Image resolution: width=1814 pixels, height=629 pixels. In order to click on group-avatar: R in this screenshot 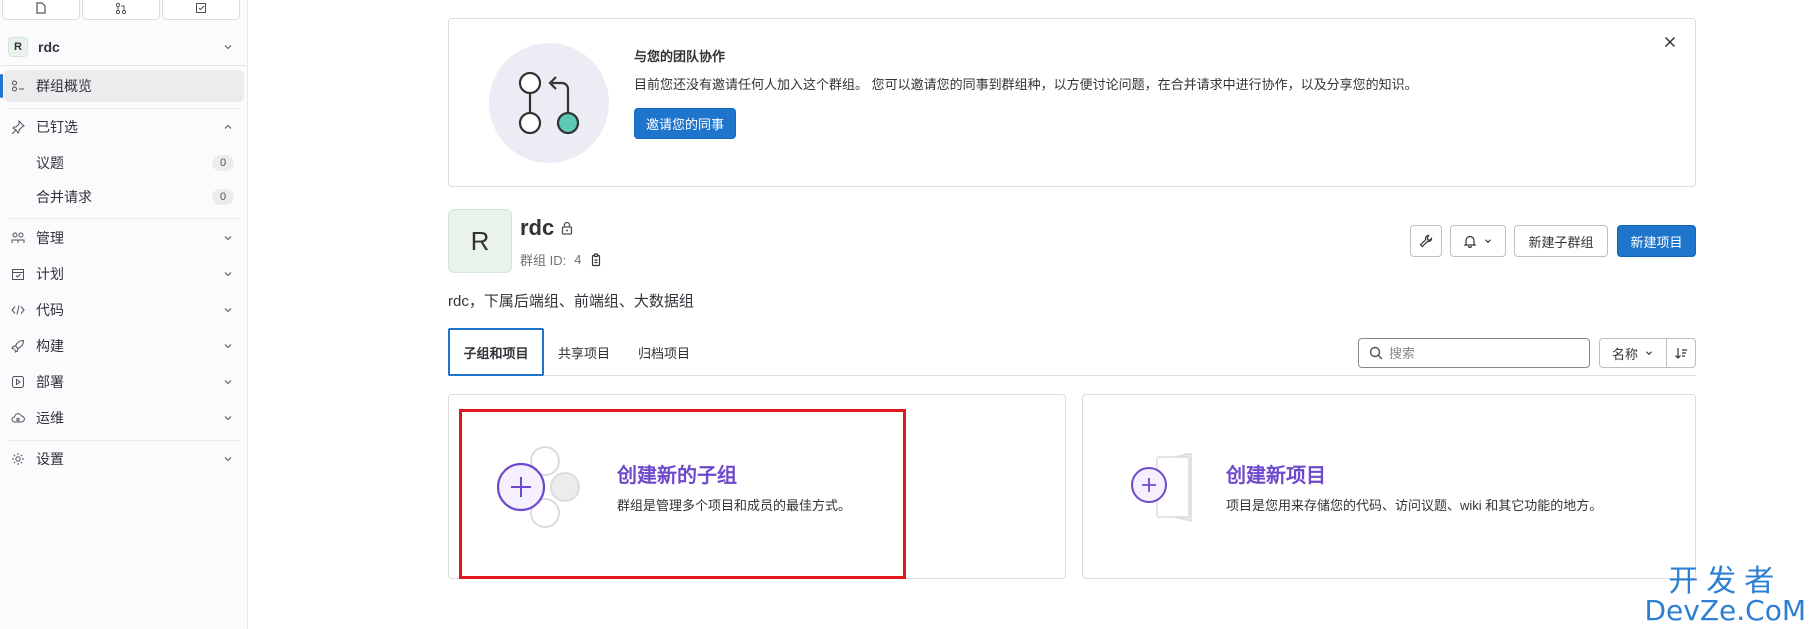, I will do `click(480, 241)`.